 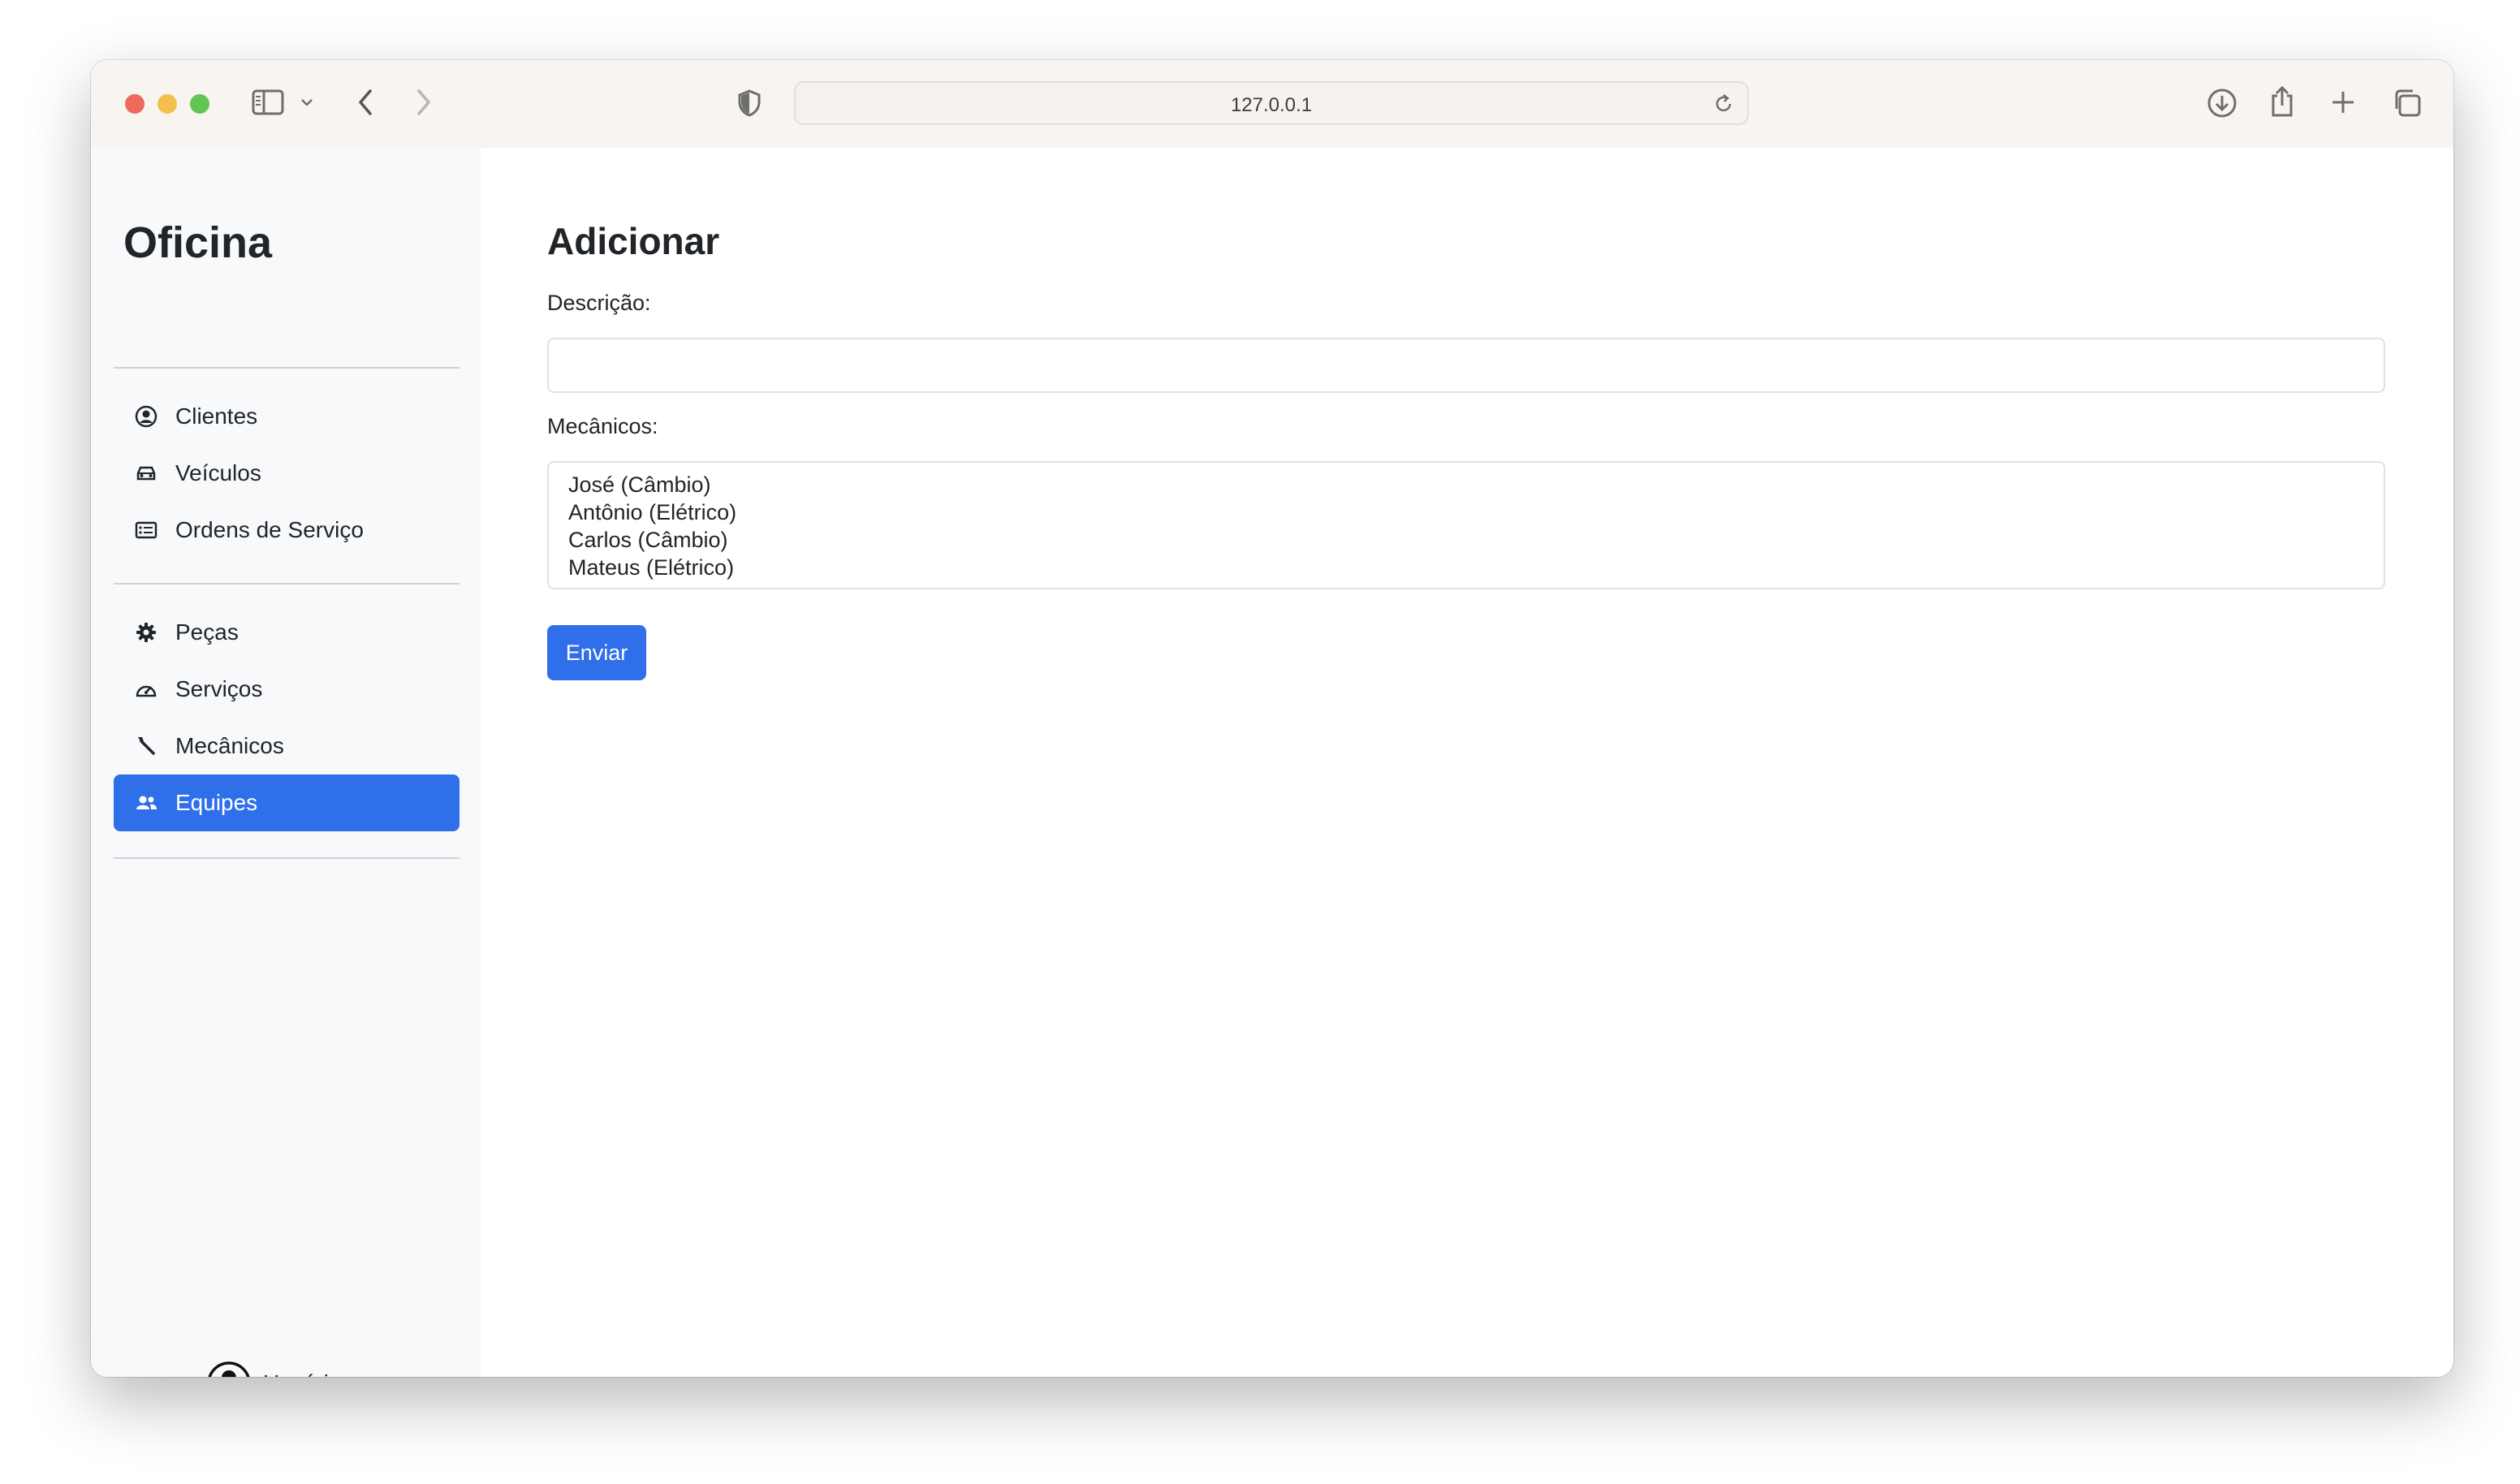 I want to click on mecanico-option: José (Câmbio), so click(x=1466, y=485).